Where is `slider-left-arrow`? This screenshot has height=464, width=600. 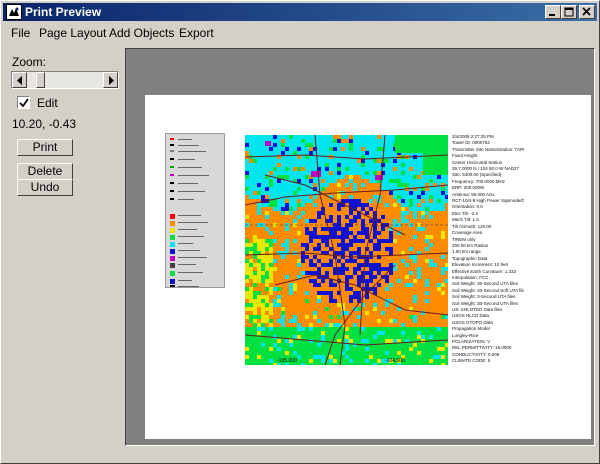
slider-left-arrow is located at coordinates (19, 80).